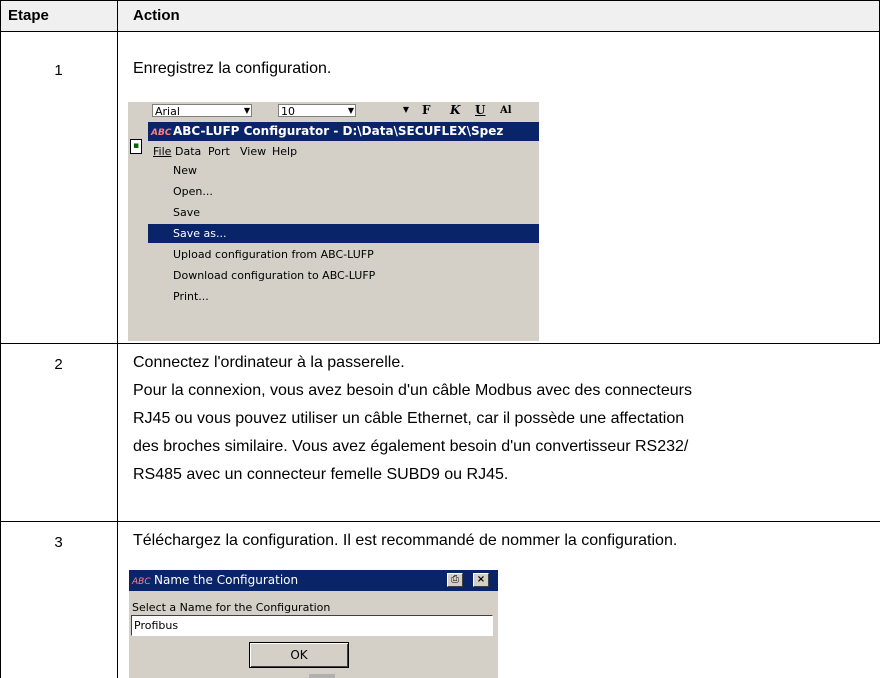  I want to click on bold-button: F, so click(426, 110).